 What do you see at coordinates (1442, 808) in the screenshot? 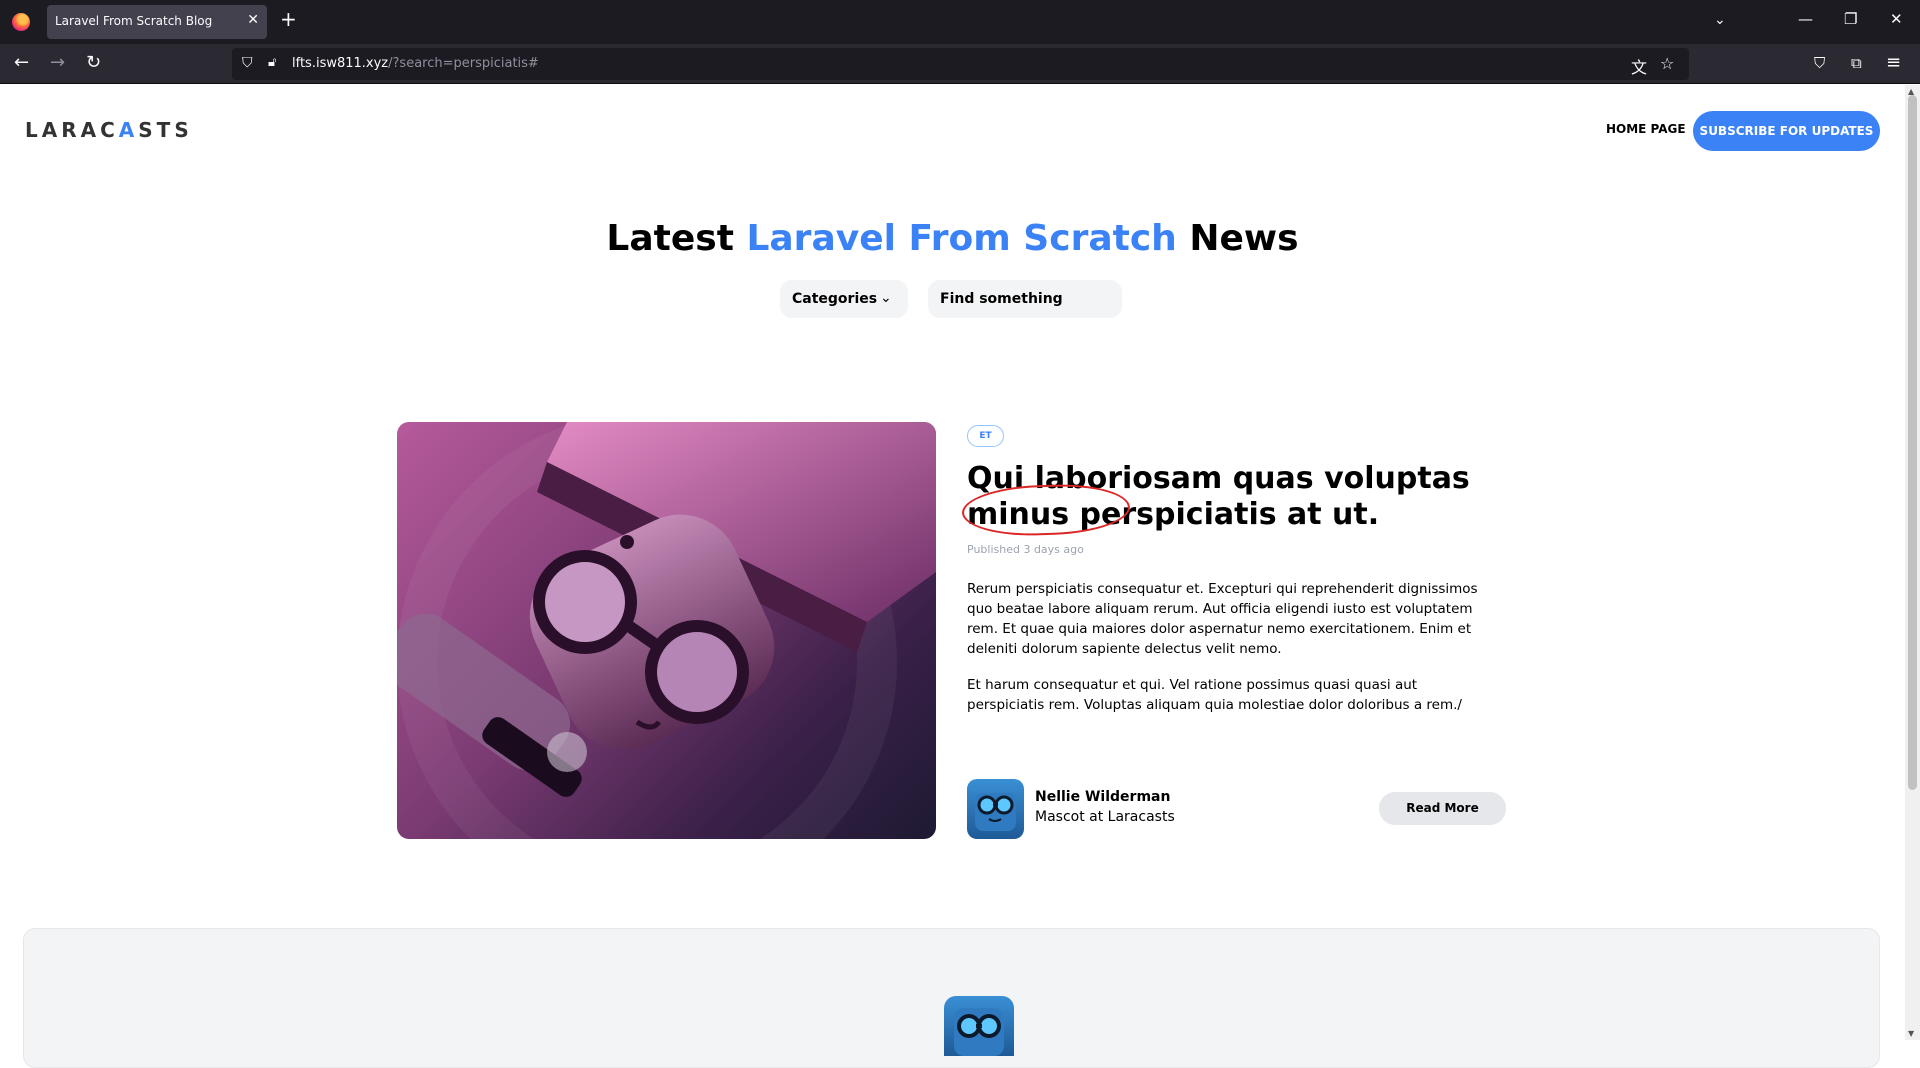
I see `read-more-button: Read More` at bounding box center [1442, 808].